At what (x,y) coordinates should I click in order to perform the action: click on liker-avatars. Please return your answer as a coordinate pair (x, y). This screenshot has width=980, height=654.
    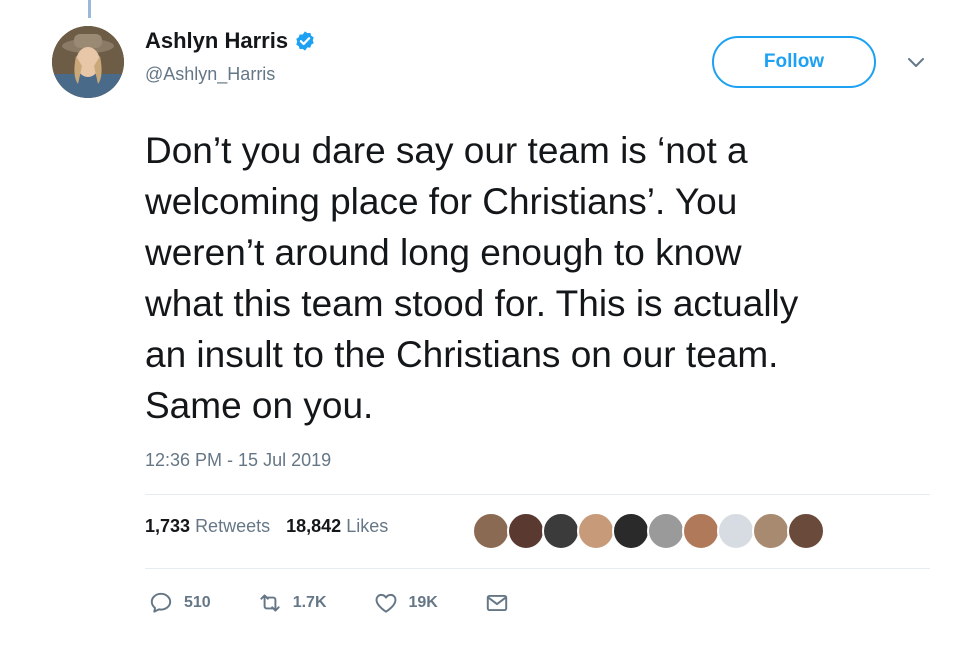
    Looking at the image, I should click on (648, 531).